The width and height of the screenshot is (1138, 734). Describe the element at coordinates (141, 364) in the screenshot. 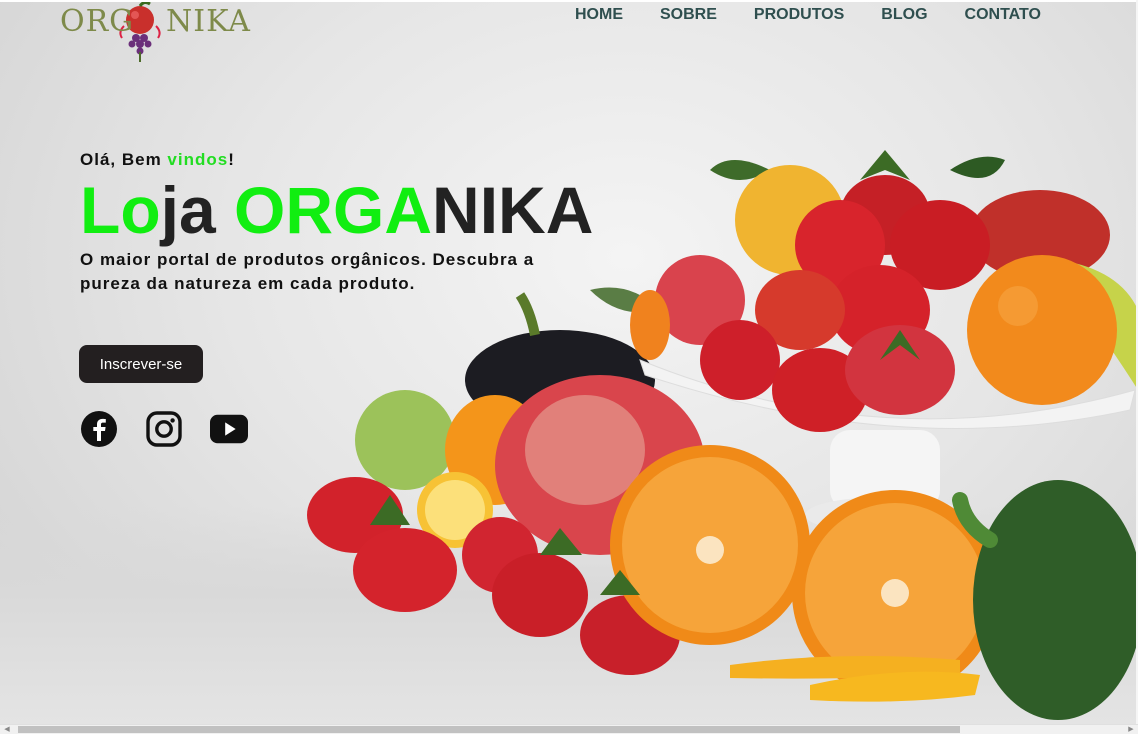

I see `subscribe-button: Inscrever-se` at that location.